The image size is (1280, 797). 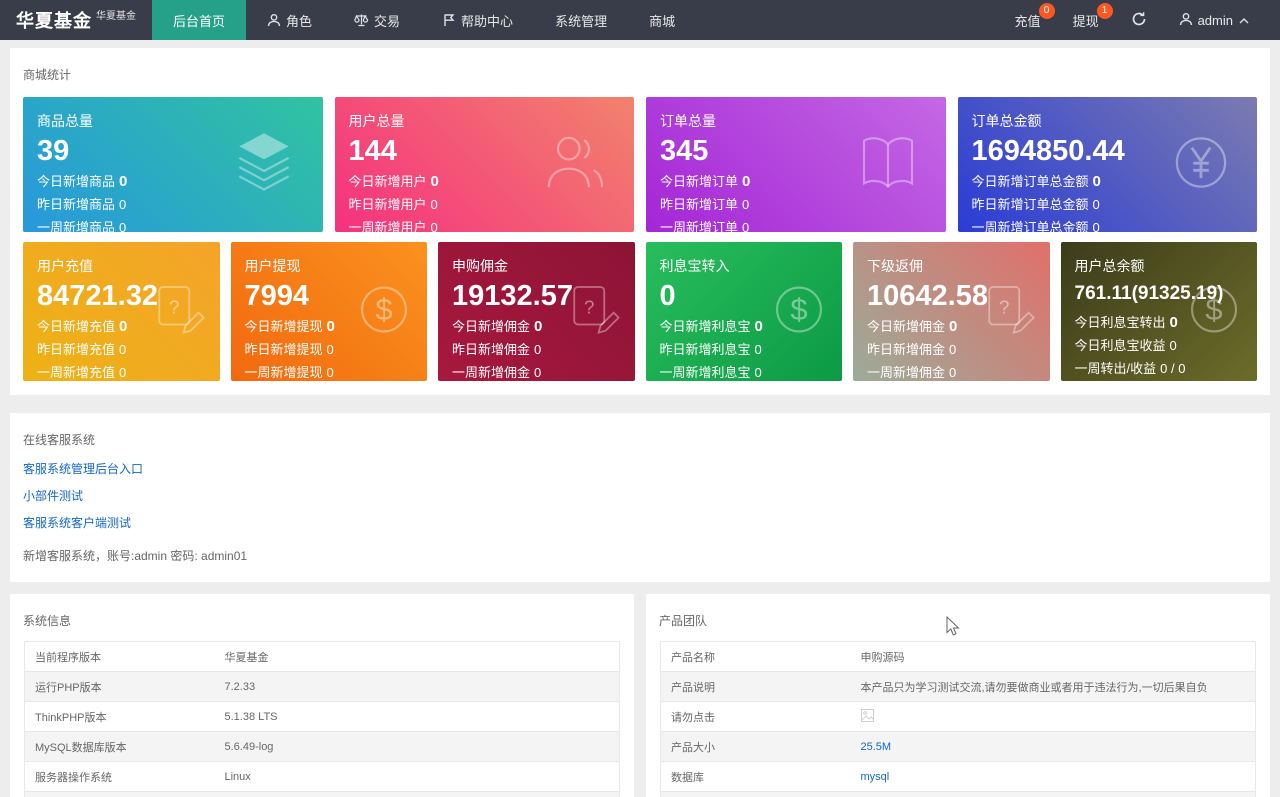 What do you see at coordinates (694, 266) in the screenshot?
I see `card-title: 利息宝转入` at bounding box center [694, 266].